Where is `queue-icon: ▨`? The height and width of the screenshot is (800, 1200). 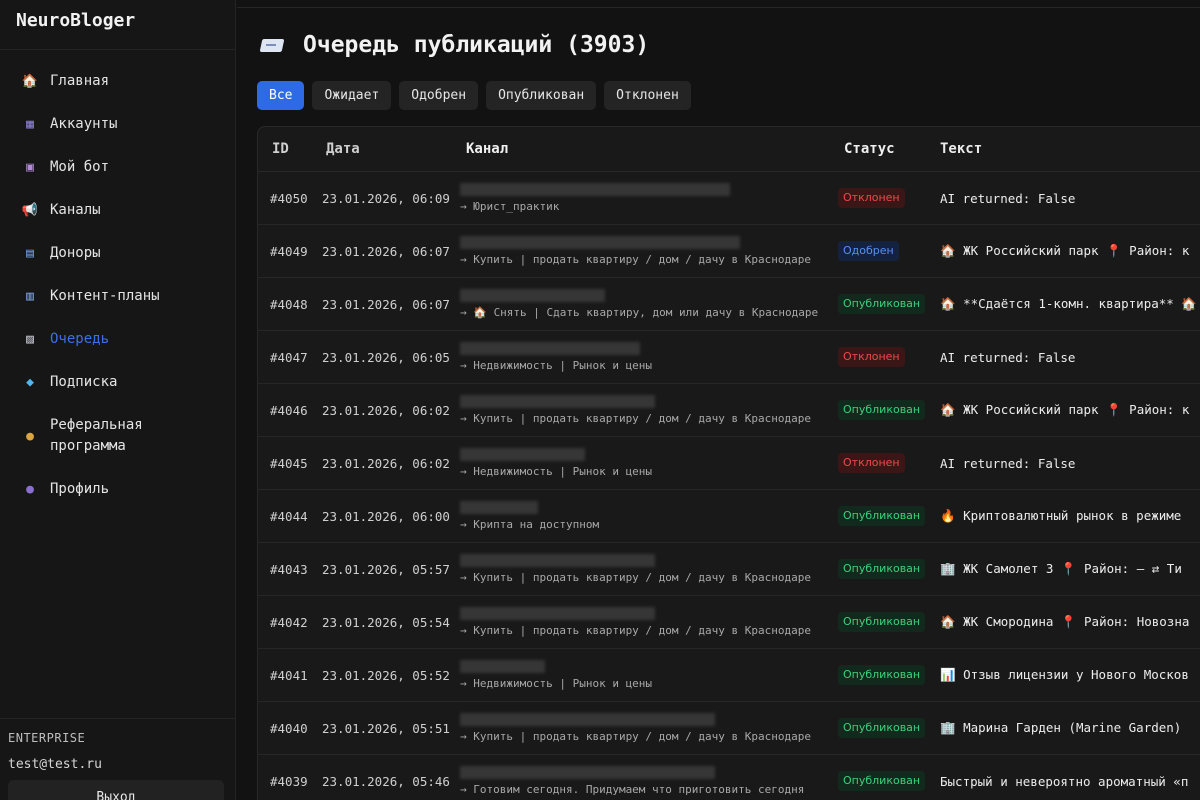
queue-icon: ▨ is located at coordinates (30, 339).